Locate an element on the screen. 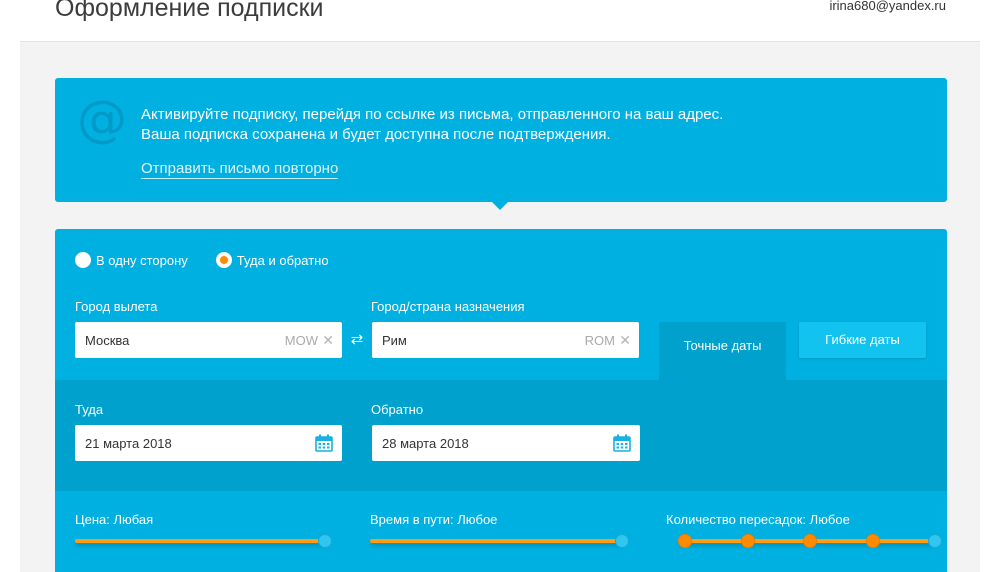 Image resolution: width=1000 pixels, height=572 pixels. stops-slider is located at coordinates (810, 541).